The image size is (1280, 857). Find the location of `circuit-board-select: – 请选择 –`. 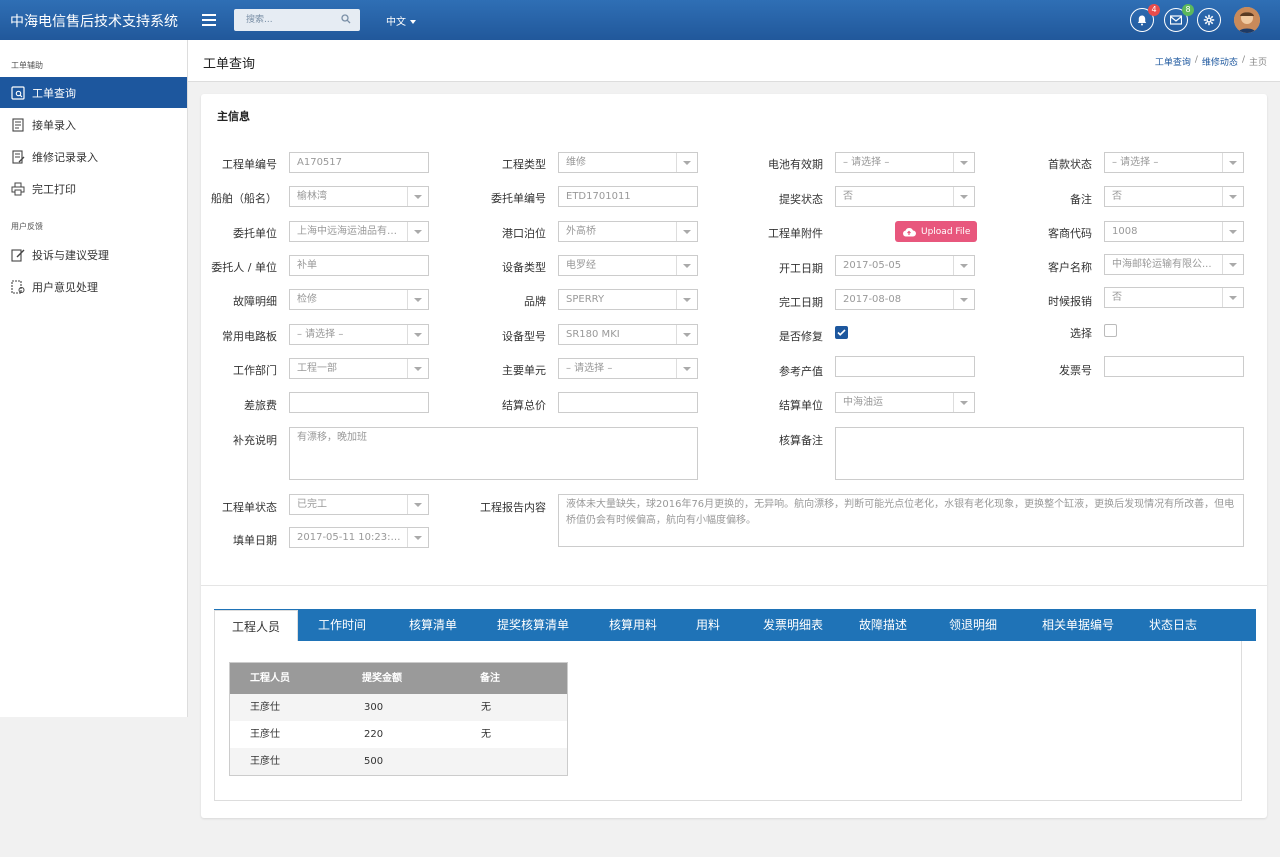

circuit-board-select: – 请选择 – is located at coordinates (359, 334).